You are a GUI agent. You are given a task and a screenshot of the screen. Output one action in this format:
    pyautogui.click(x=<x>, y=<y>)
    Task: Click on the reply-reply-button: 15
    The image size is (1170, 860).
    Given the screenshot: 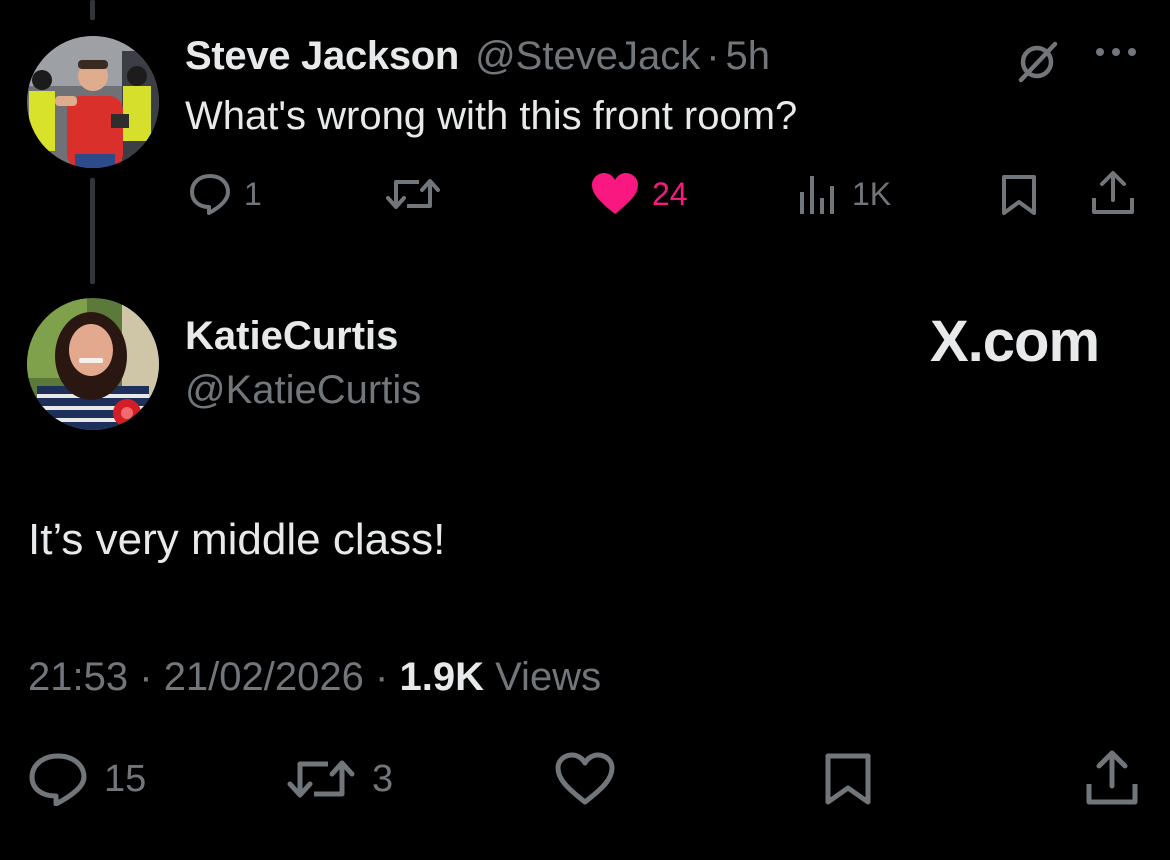 What is the action you would take?
    pyautogui.click(x=87, y=779)
    